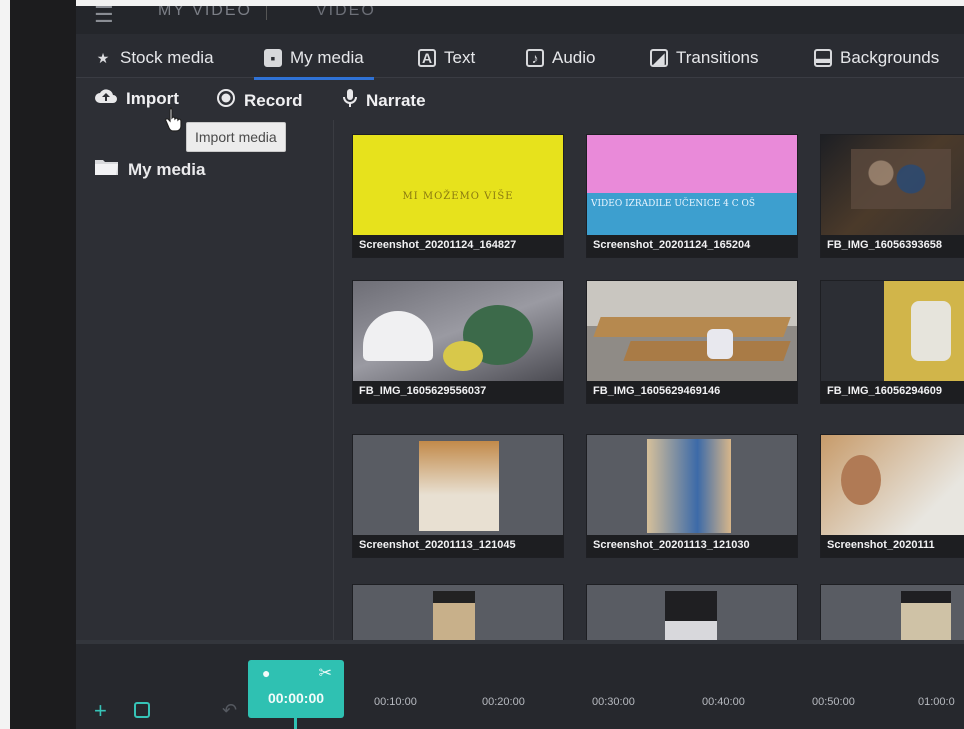 Image resolution: width=964 pixels, height=729 pixels. I want to click on media-actions: Import Record Narrate, so click(520, 100).